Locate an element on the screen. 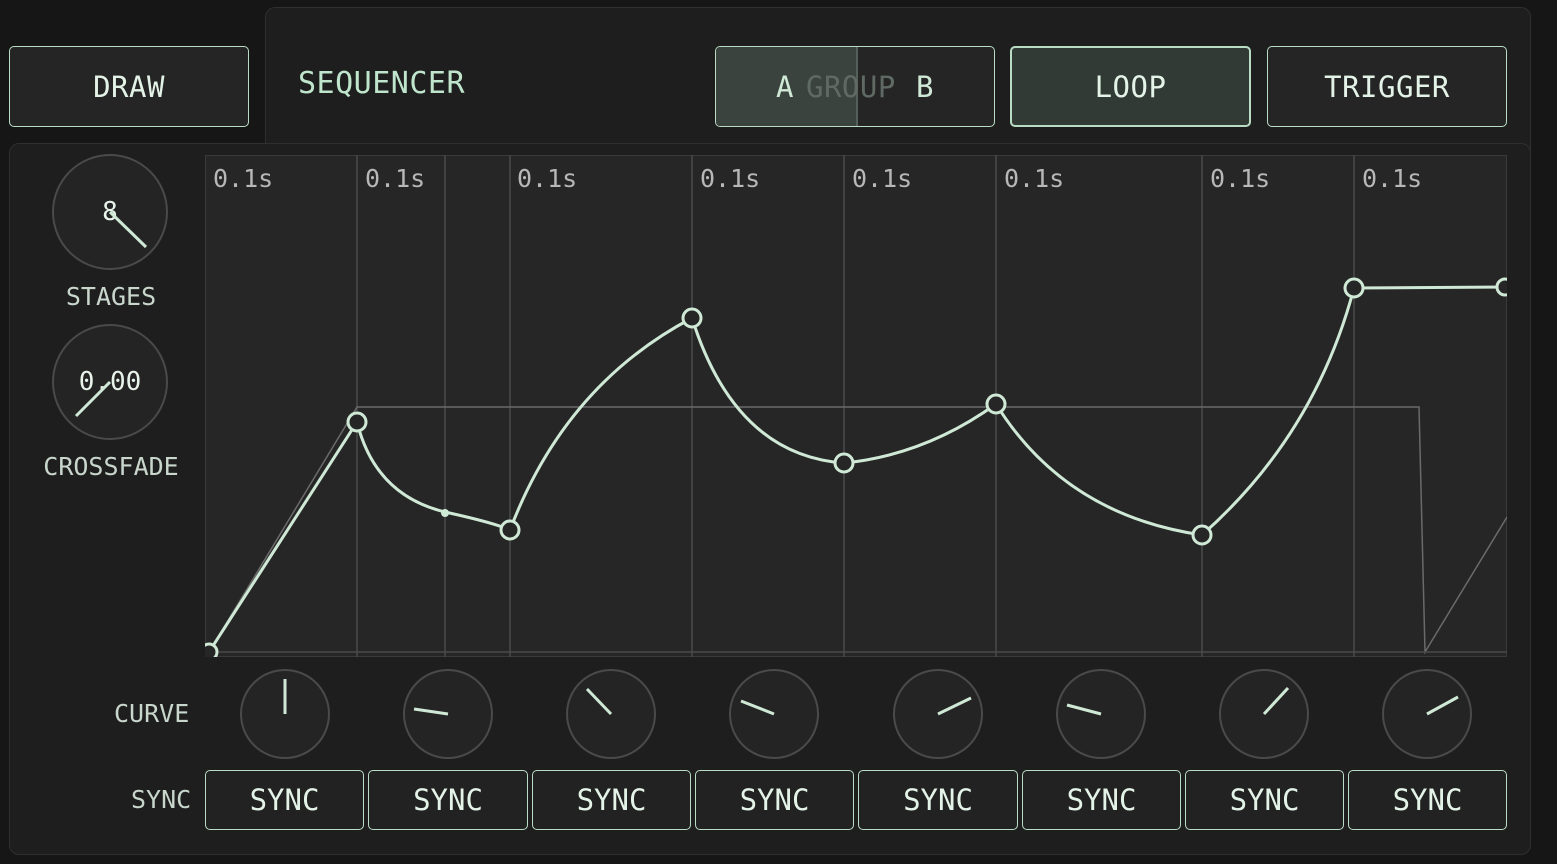 This screenshot has width=1557, height=864. stage-time-2: 0.1s is located at coordinates (395, 178).